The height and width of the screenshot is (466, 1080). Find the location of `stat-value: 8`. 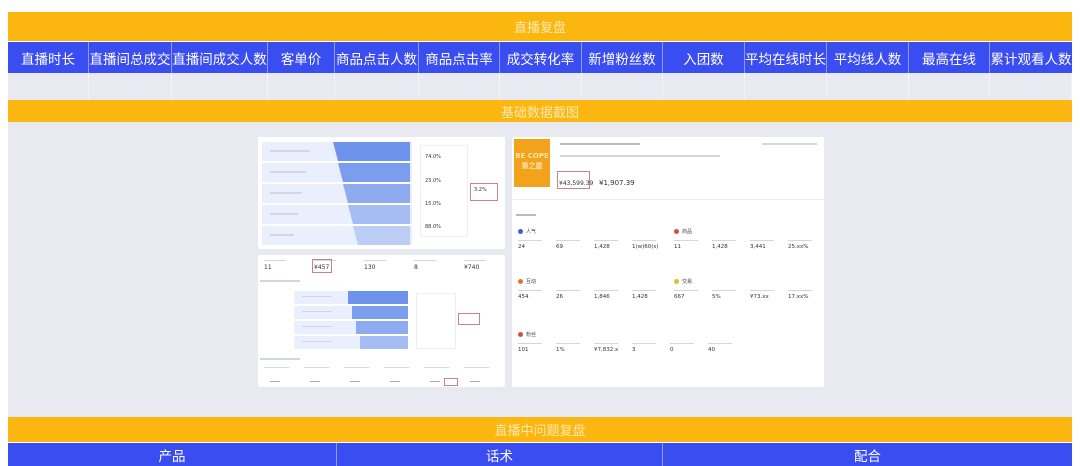

stat-value: 8 is located at coordinates (416, 267).